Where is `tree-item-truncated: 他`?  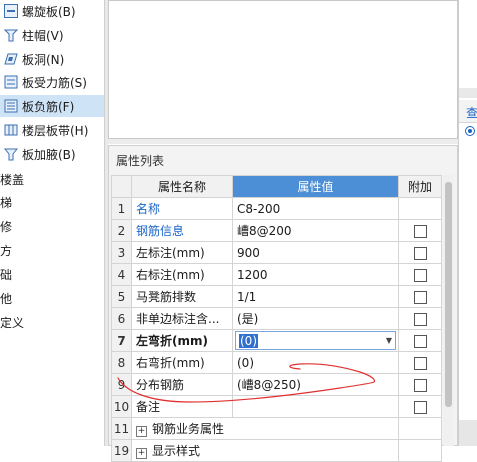 tree-item-truncated: 他 is located at coordinates (6, 298).